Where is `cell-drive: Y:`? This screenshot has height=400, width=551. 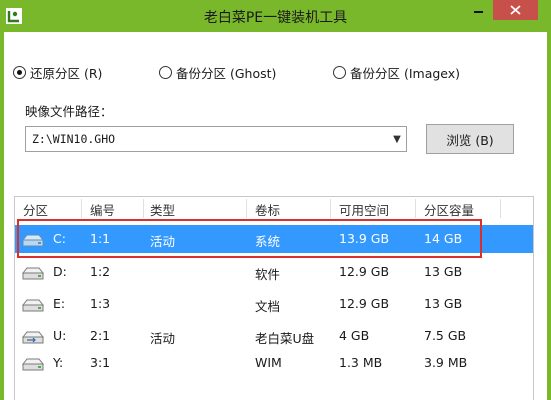 cell-drive: Y: is located at coordinates (58, 362).